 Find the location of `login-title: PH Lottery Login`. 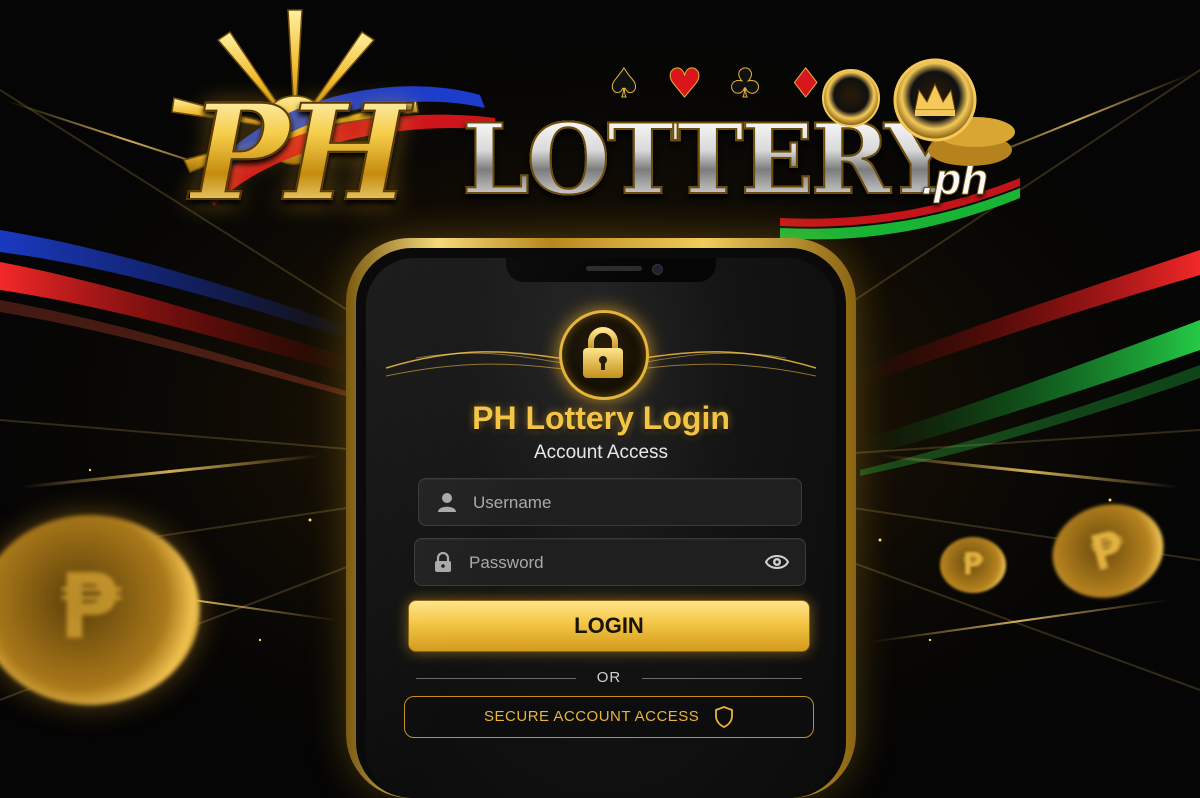

login-title: PH Lottery Login is located at coordinates (601, 418).